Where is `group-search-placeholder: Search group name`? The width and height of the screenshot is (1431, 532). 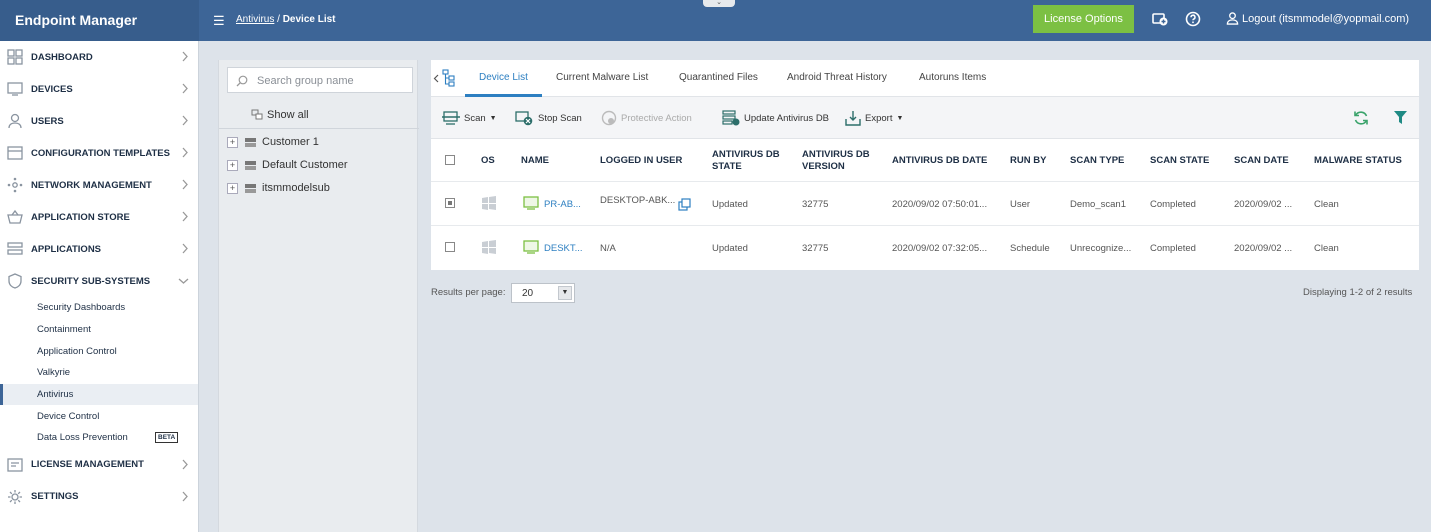
group-search-placeholder: Search group name is located at coordinates (305, 81).